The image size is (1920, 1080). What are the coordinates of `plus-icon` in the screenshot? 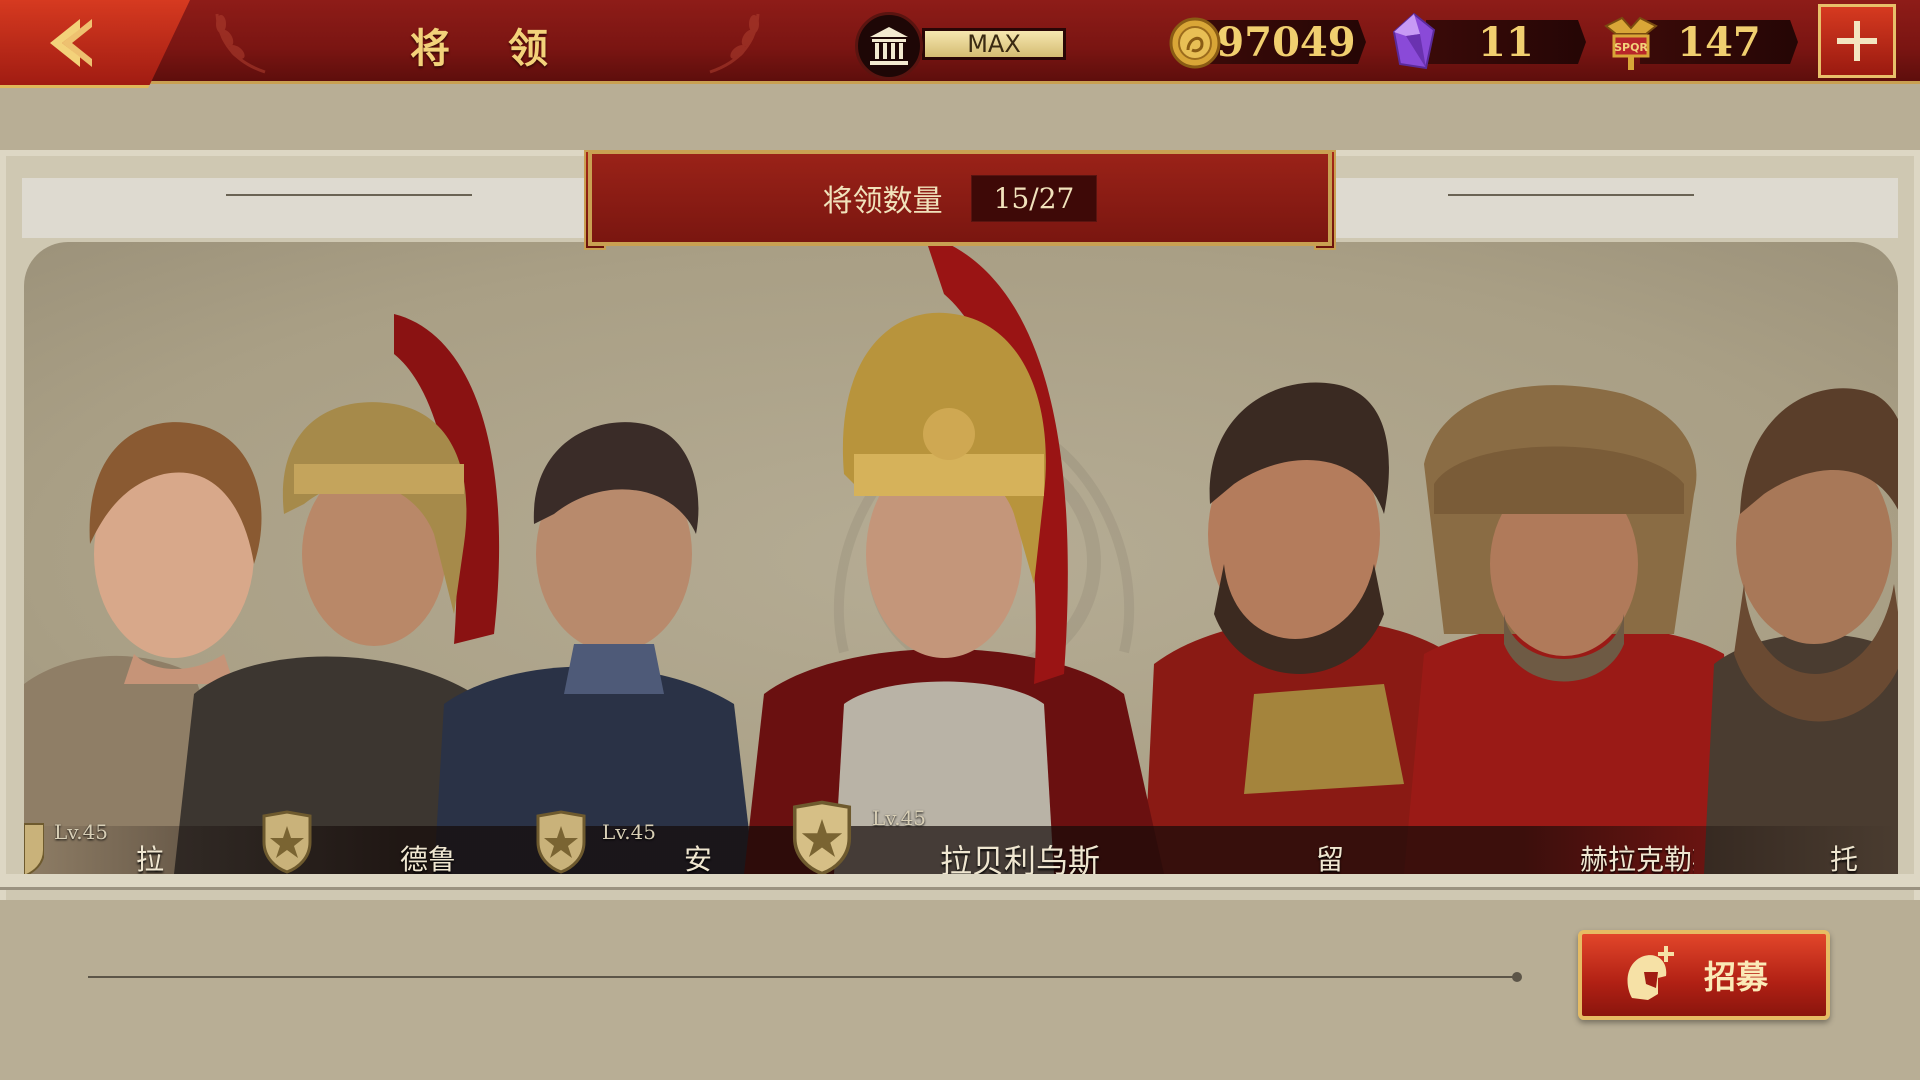 It's located at (1857, 41).